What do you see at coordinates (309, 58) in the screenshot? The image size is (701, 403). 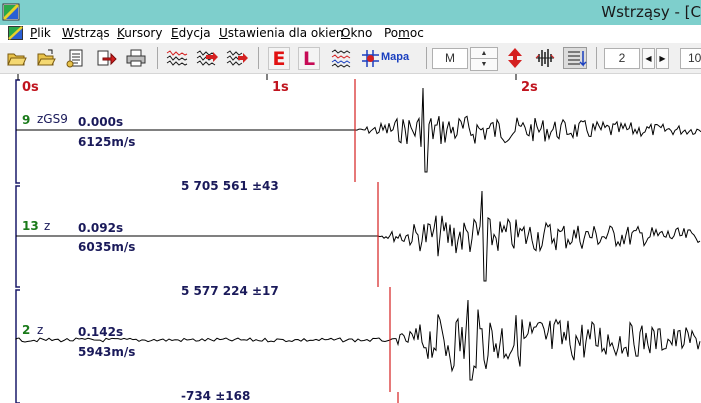 I see `l-mode-button: L` at bounding box center [309, 58].